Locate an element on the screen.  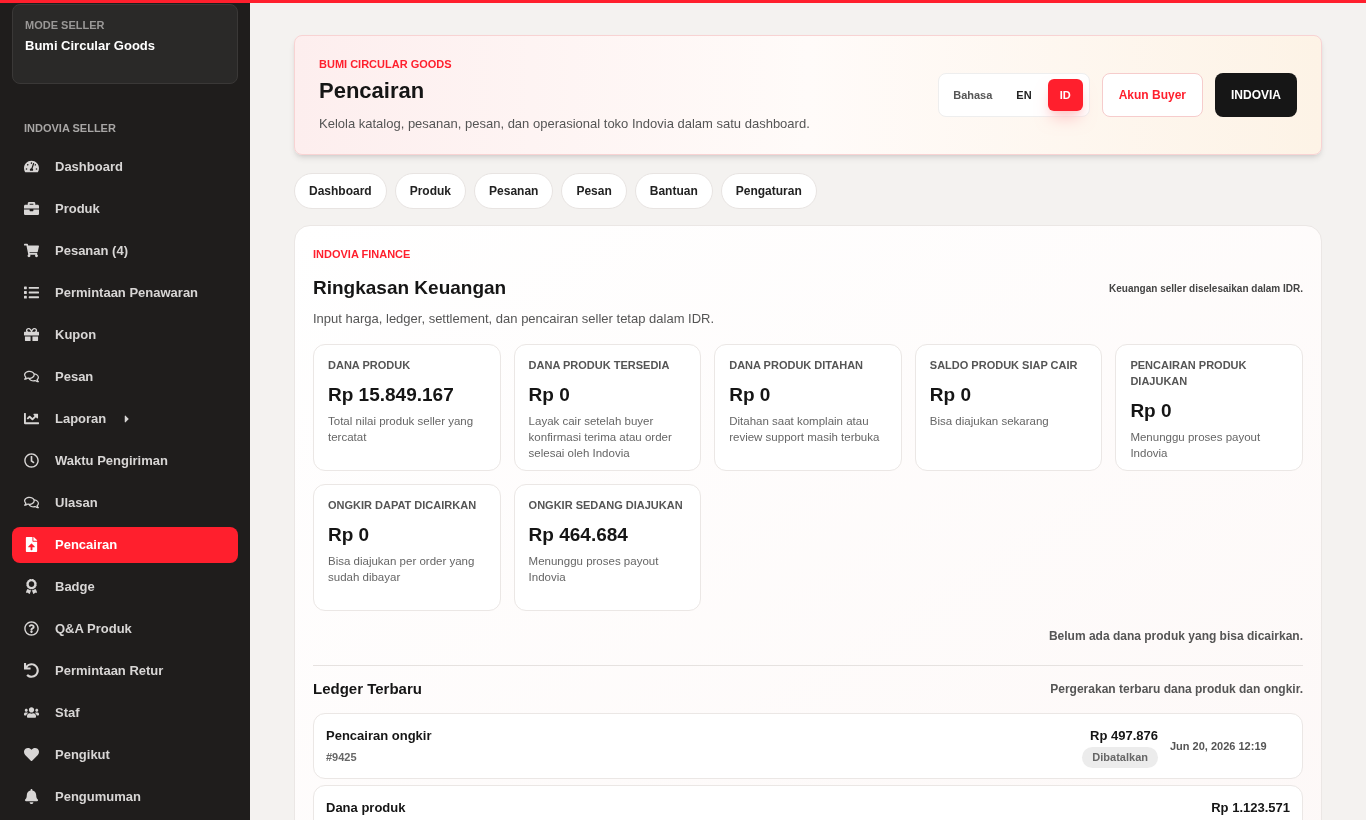
store-name: Bumi Circular Goods is located at coordinates (91, 45).